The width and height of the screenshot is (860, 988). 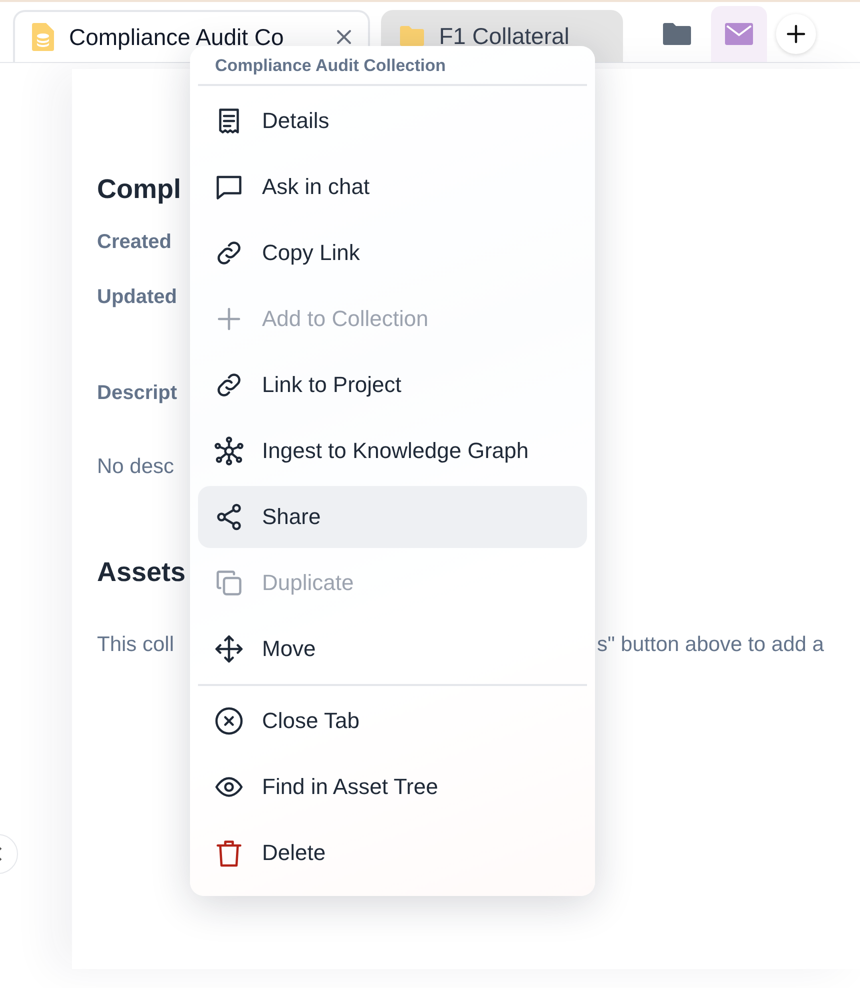 What do you see at coordinates (137, 297) in the screenshot?
I see `updated-label: Updated` at bounding box center [137, 297].